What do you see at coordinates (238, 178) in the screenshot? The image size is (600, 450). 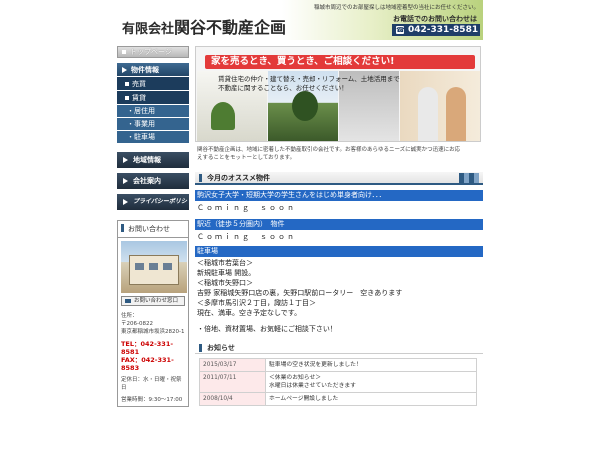 I see `recommend-heading-label: 今月のオススメ物件` at bounding box center [238, 178].